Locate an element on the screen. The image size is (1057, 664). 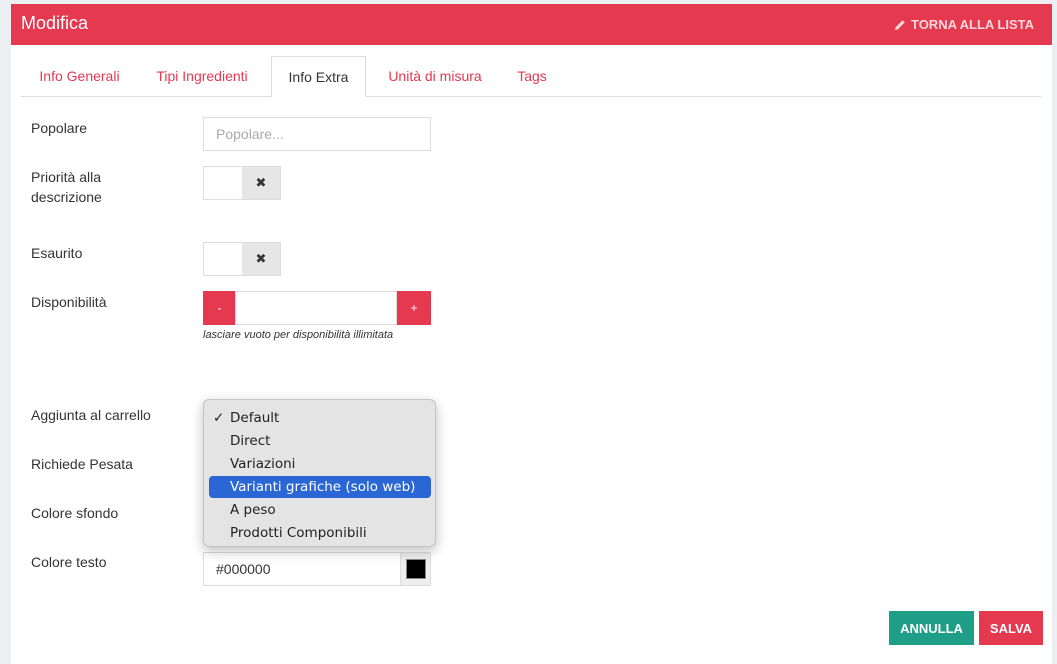
back-to-list-link: TORNA ALLA LISTA is located at coordinates (964, 24).